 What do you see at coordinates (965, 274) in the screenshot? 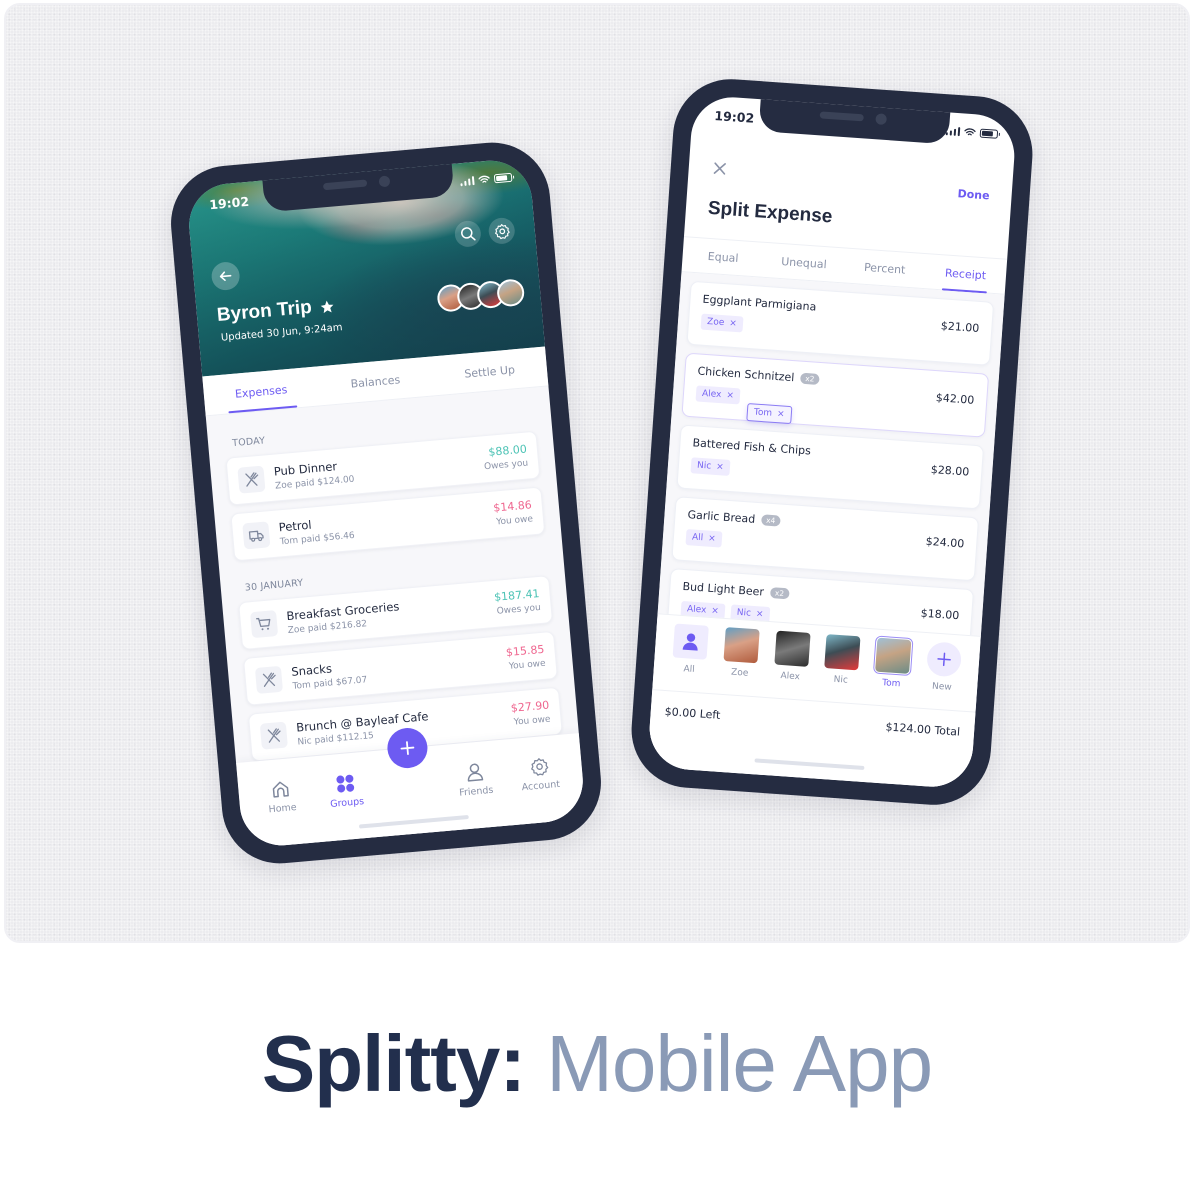
I see `tab-receipt: Receipt` at bounding box center [965, 274].